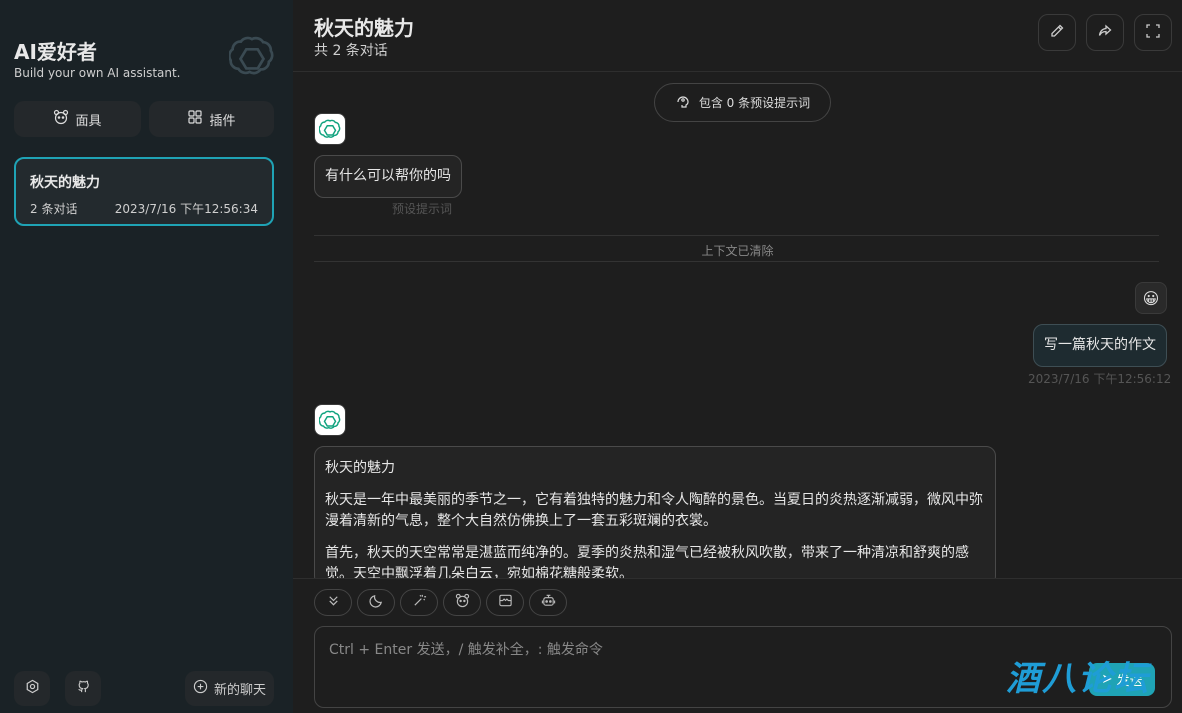 Image resolution: width=1182 pixels, height=713 pixels. I want to click on robot-icon, so click(548, 602).